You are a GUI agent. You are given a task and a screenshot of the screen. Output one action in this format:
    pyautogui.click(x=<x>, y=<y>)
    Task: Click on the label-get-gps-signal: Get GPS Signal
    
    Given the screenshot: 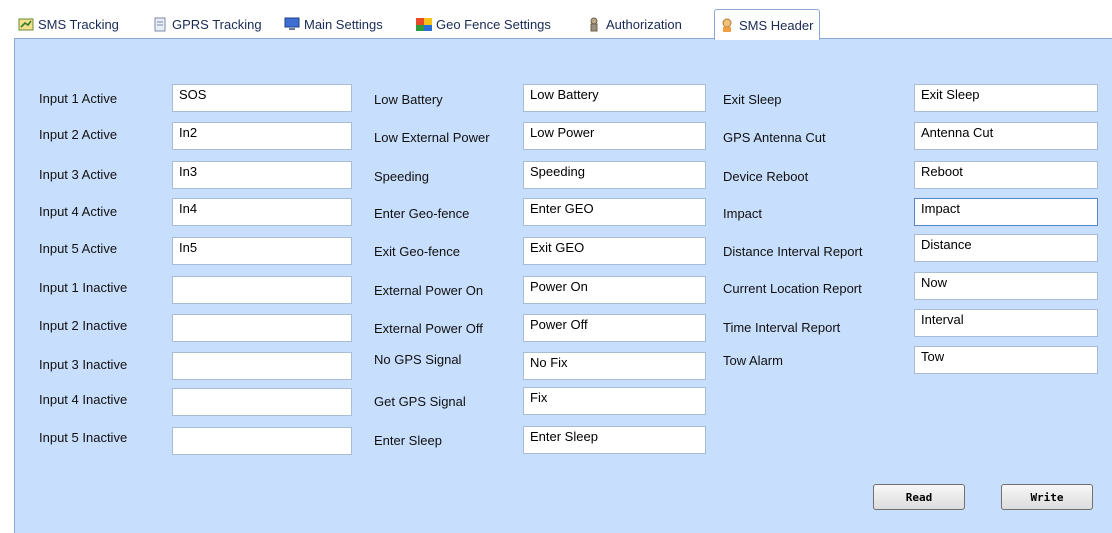 What is the action you would take?
    pyautogui.click(x=420, y=401)
    